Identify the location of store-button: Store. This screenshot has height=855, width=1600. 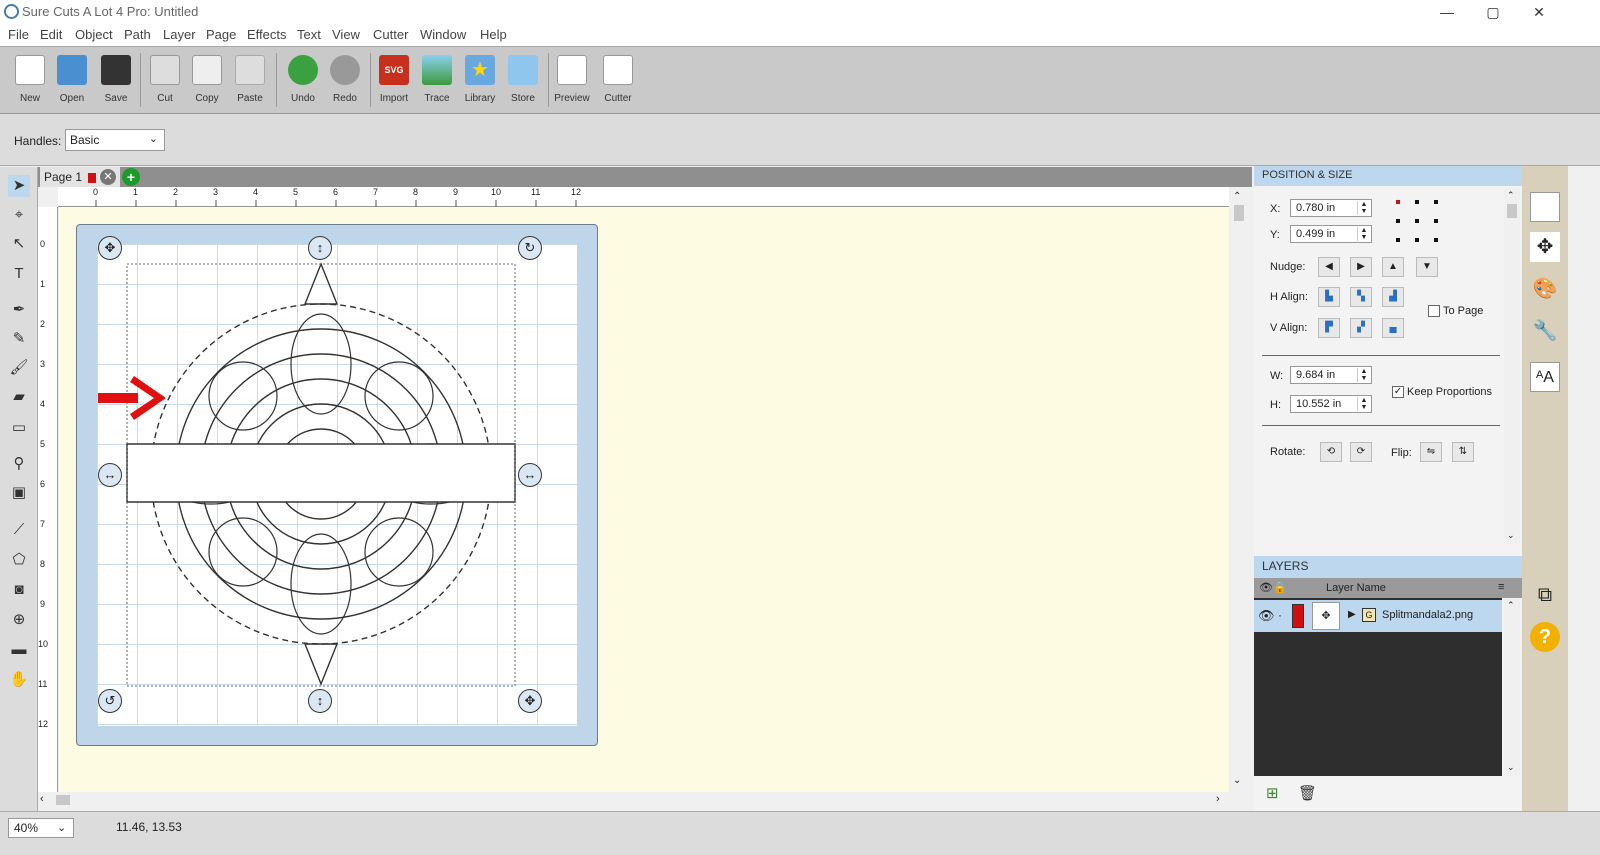
(523, 81).